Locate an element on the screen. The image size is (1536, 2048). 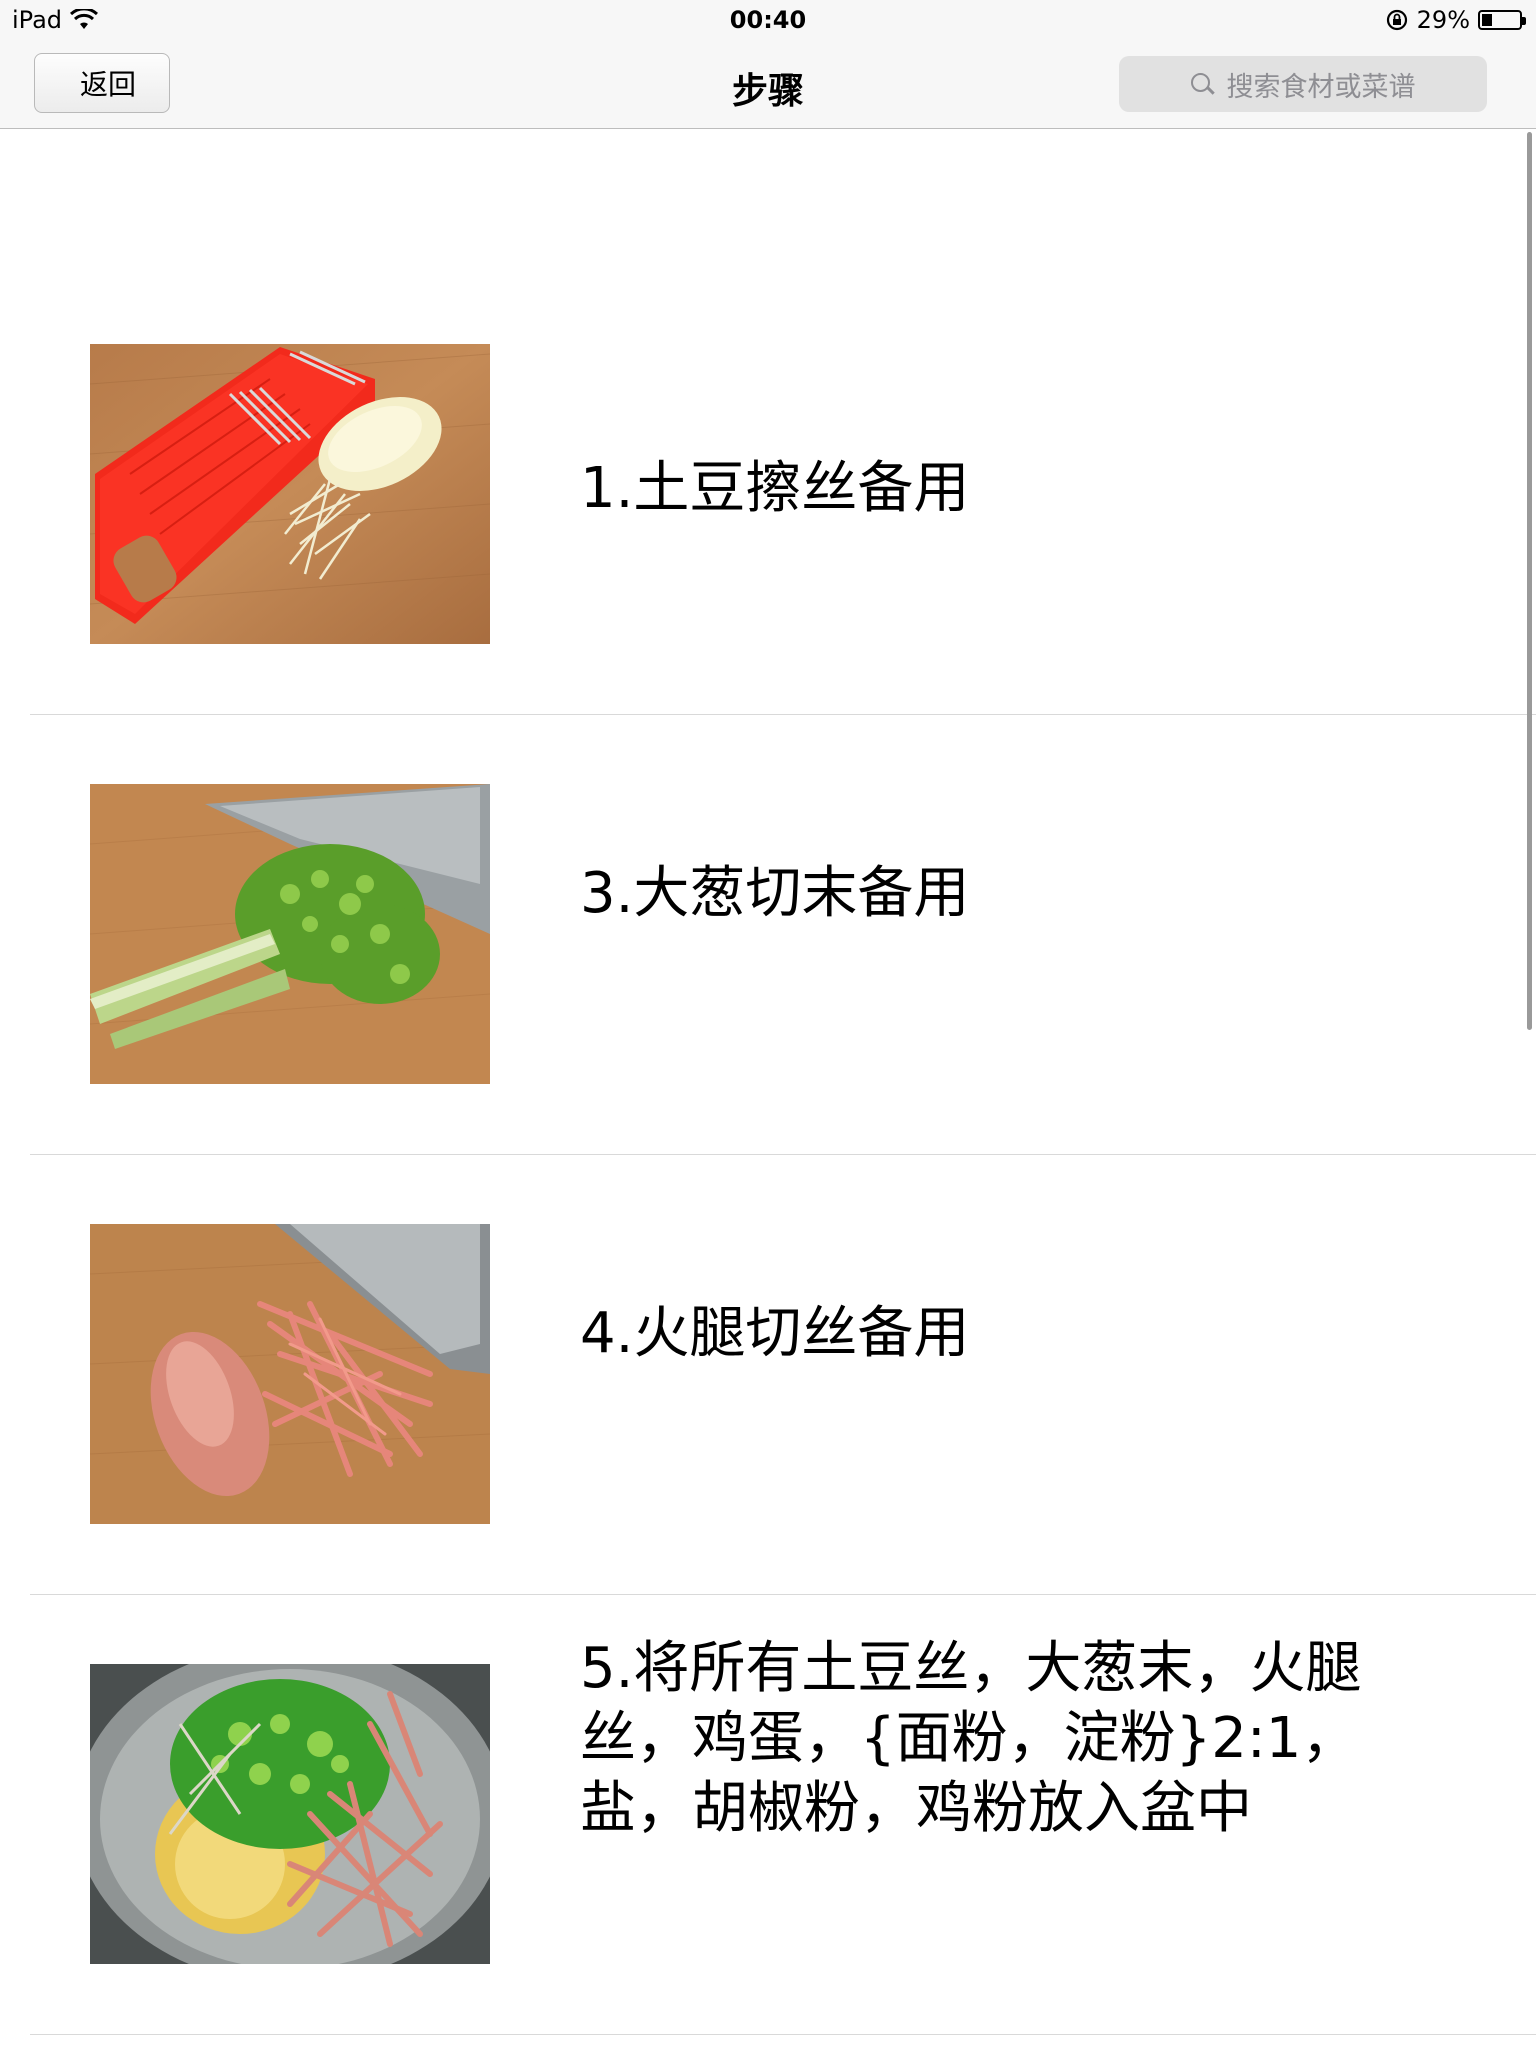
battery-icon is located at coordinates (1502, 20).